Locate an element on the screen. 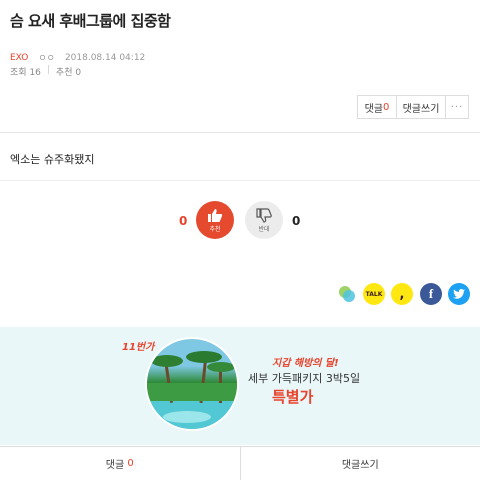 Image resolution: width=480 pixels, height=480 pixels. bottom-comment-label: 댓글 is located at coordinates (115, 465).